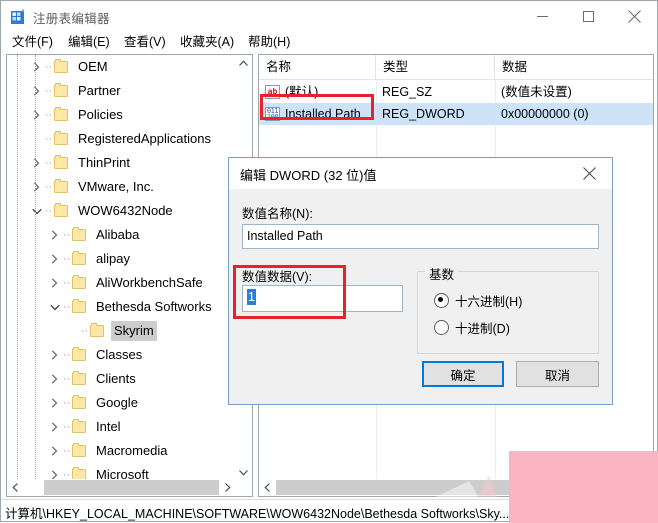 The height and width of the screenshot is (523, 658). What do you see at coordinates (121, 427) in the screenshot?
I see `tree-item-intel: ·· Intel` at bounding box center [121, 427].